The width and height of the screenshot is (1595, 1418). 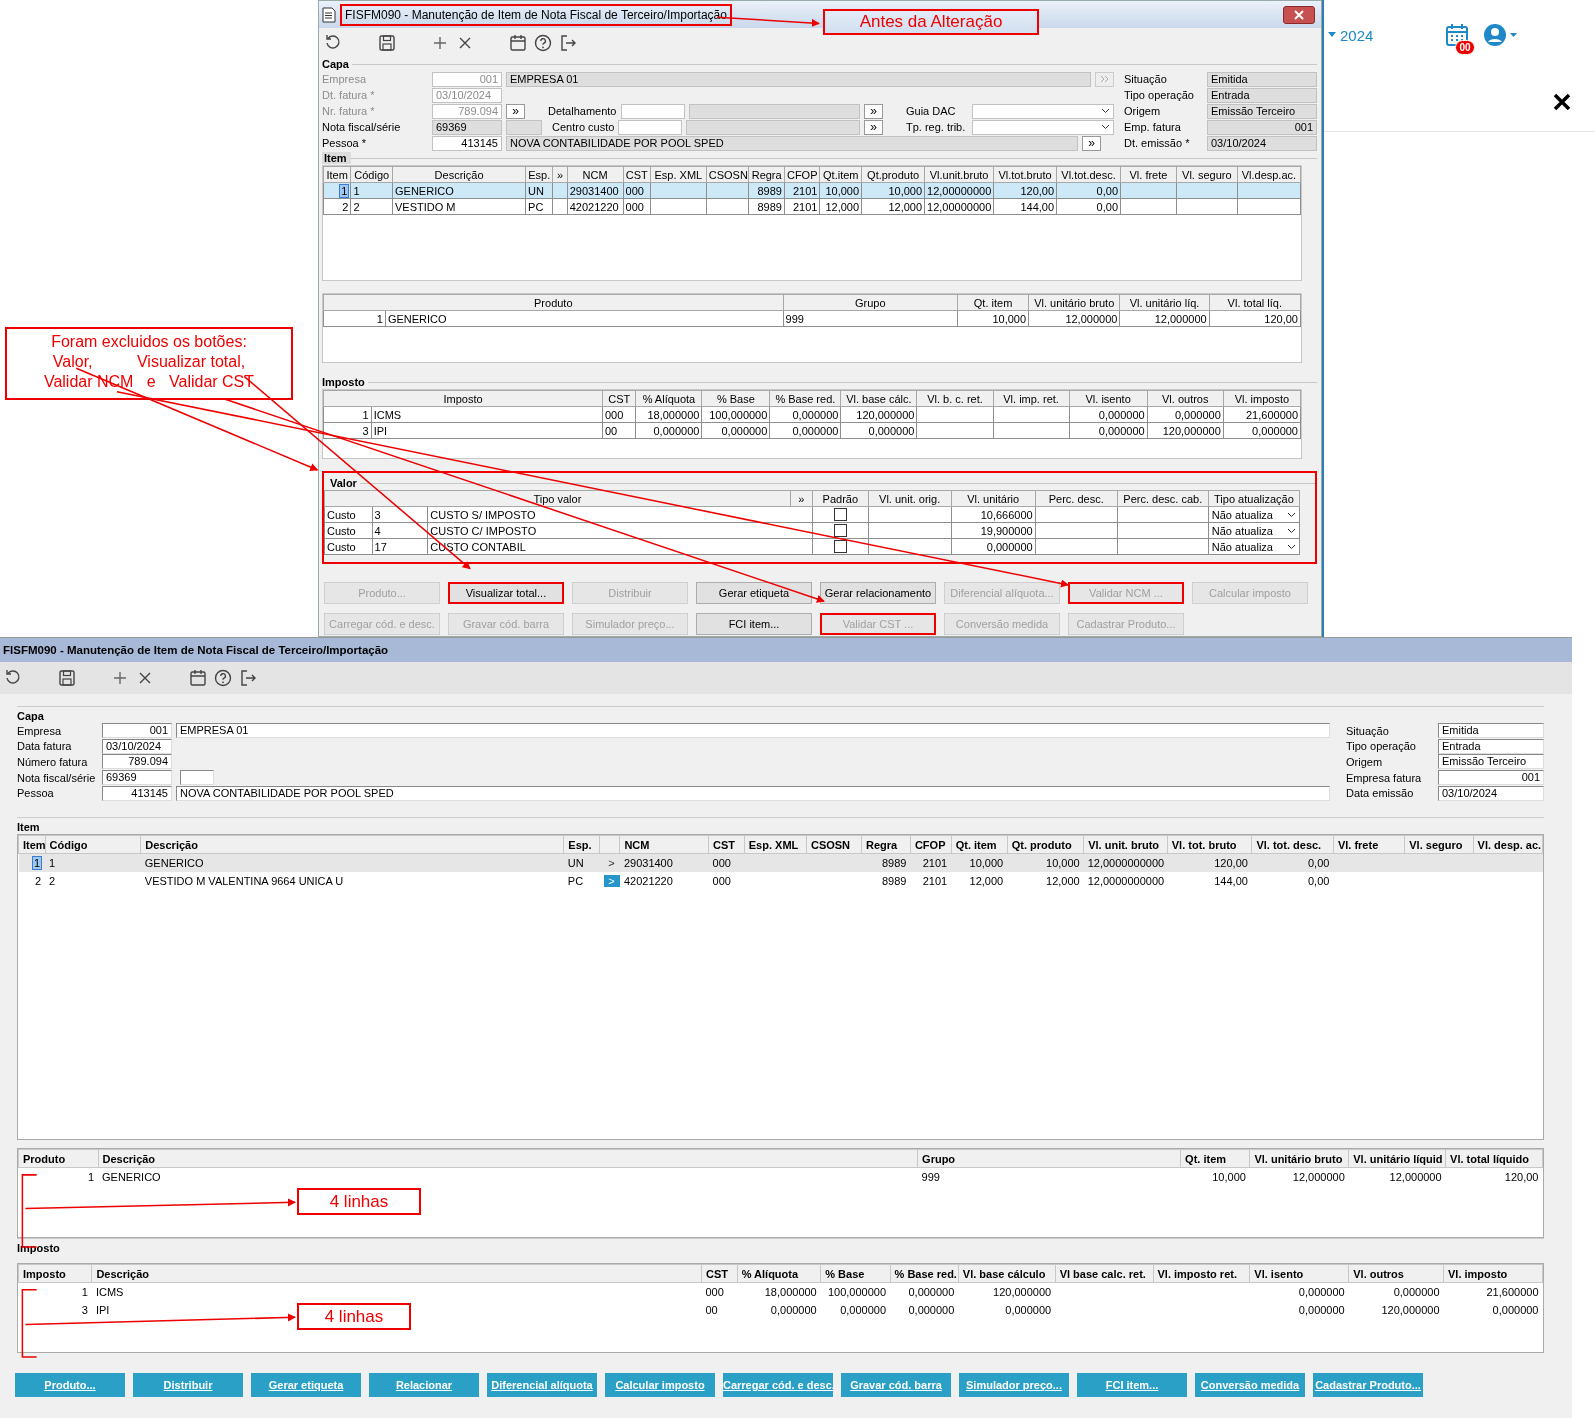 What do you see at coordinates (834, 844) in the screenshot?
I see `column-header: CSOSN` at bounding box center [834, 844].